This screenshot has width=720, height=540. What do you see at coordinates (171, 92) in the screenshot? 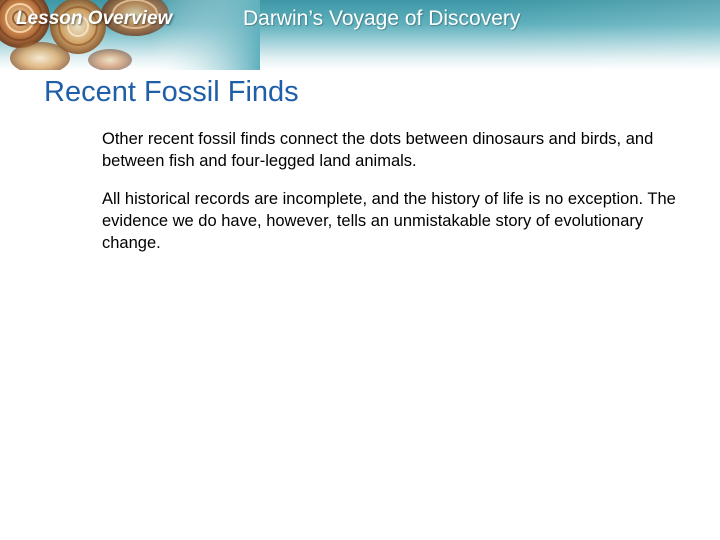
I see `slide-title: Recent Fossil Finds` at bounding box center [171, 92].